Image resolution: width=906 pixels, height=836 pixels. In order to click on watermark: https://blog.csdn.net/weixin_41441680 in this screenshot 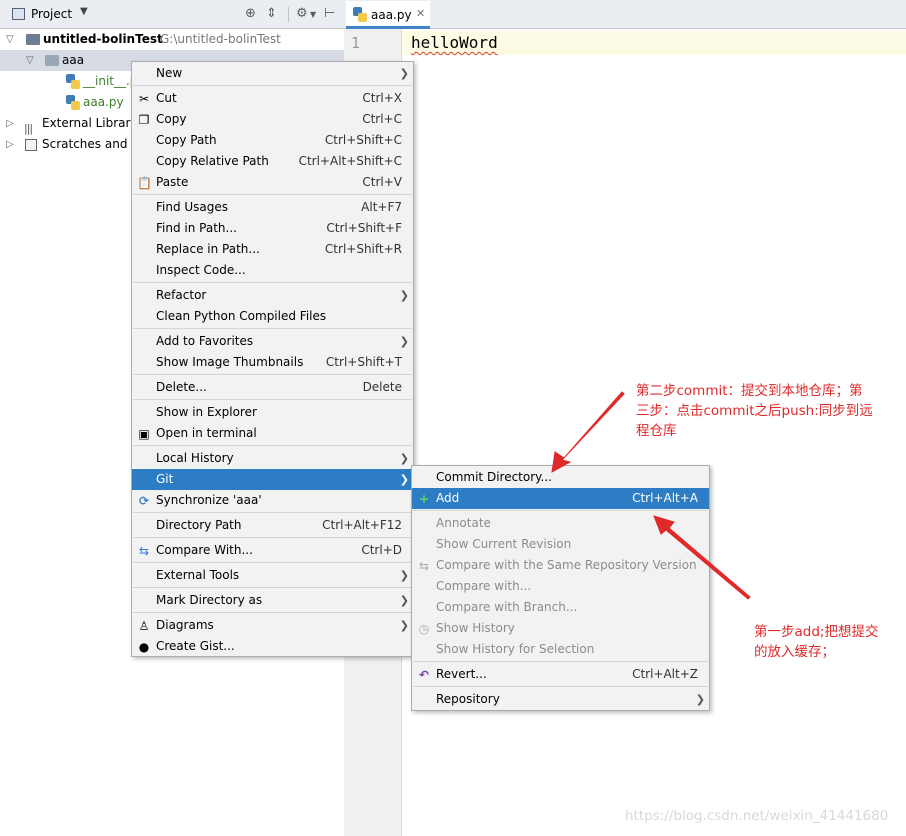, I will do `click(757, 816)`.